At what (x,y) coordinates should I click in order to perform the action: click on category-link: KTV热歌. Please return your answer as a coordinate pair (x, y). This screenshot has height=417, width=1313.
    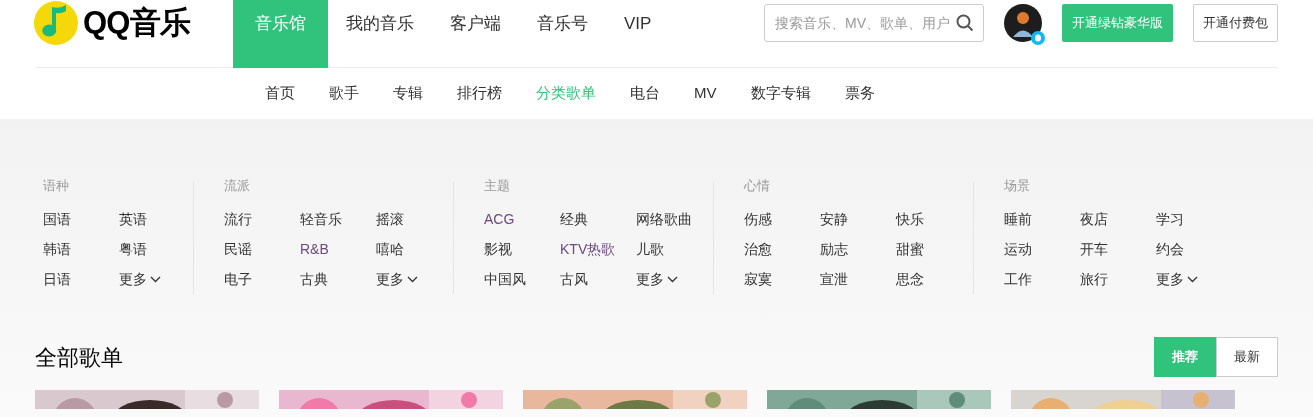
    Looking at the image, I should click on (598, 249).